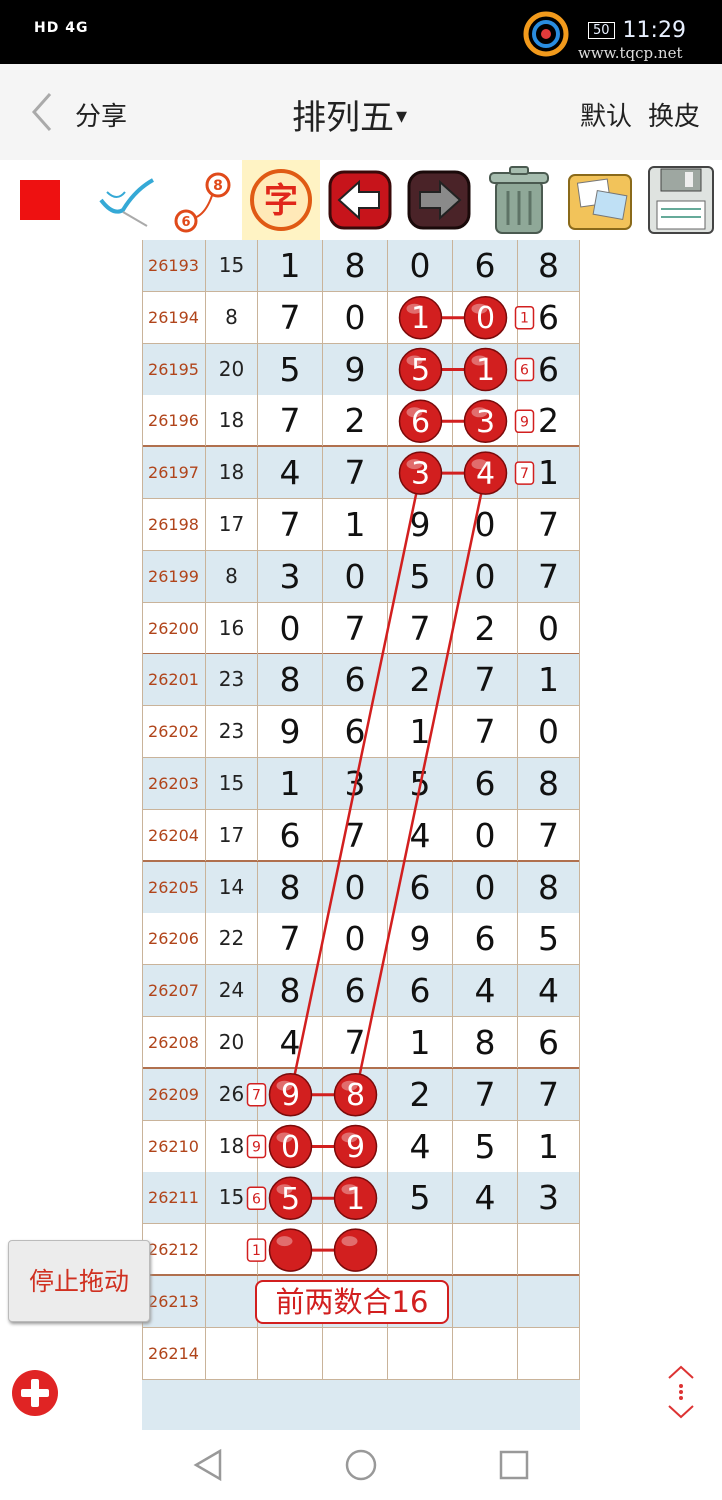  What do you see at coordinates (35, 1393) in the screenshot?
I see `plus-circle-icon` at bounding box center [35, 1393].